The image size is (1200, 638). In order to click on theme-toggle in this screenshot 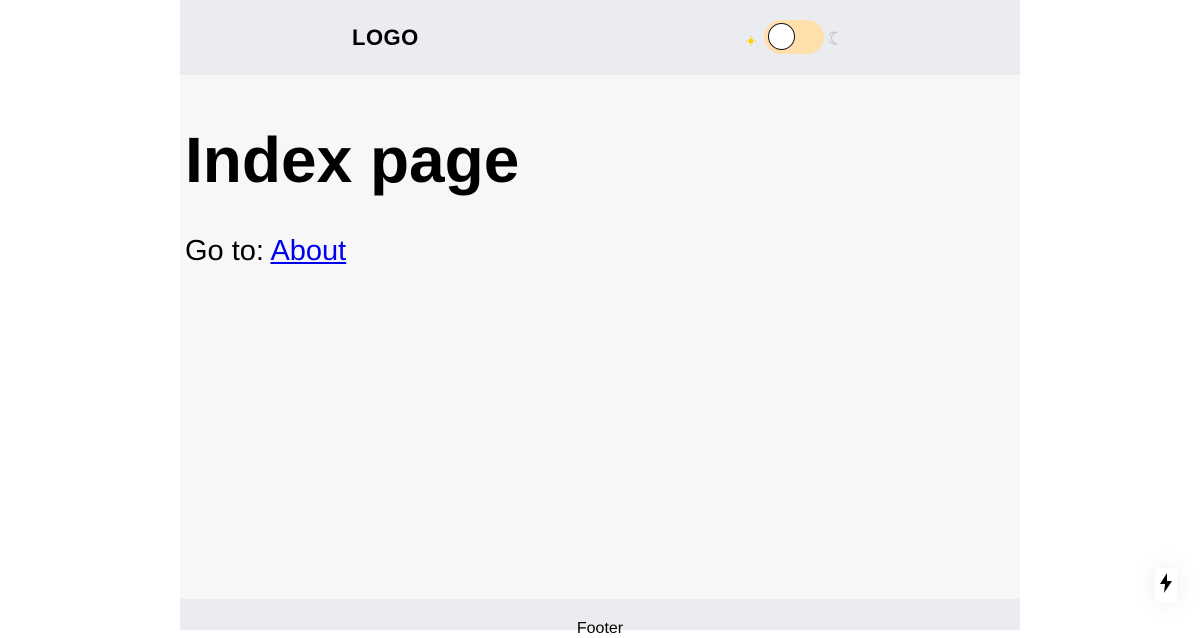, I will do `click(794, 37)`.